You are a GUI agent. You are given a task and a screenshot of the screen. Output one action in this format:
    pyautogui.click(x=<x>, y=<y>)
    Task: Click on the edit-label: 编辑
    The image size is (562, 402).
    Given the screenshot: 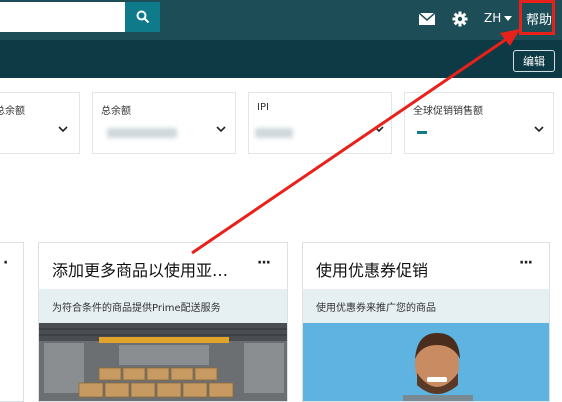 What is the action you would take?
    pyautogui.click(x=534, y=61)
    